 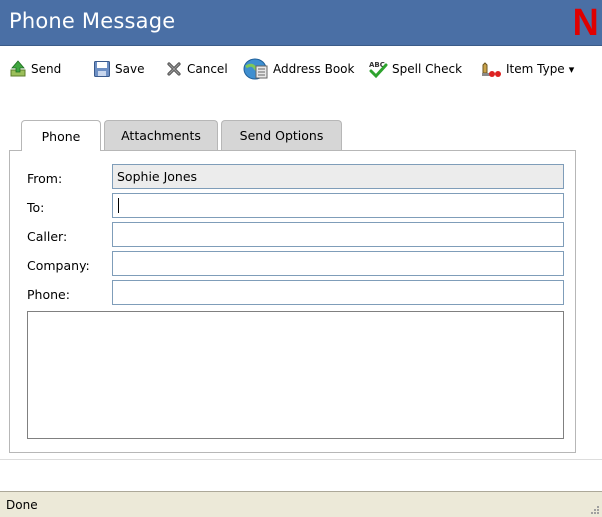 I want to click on status-text: Done, so click(x=22, y=505).